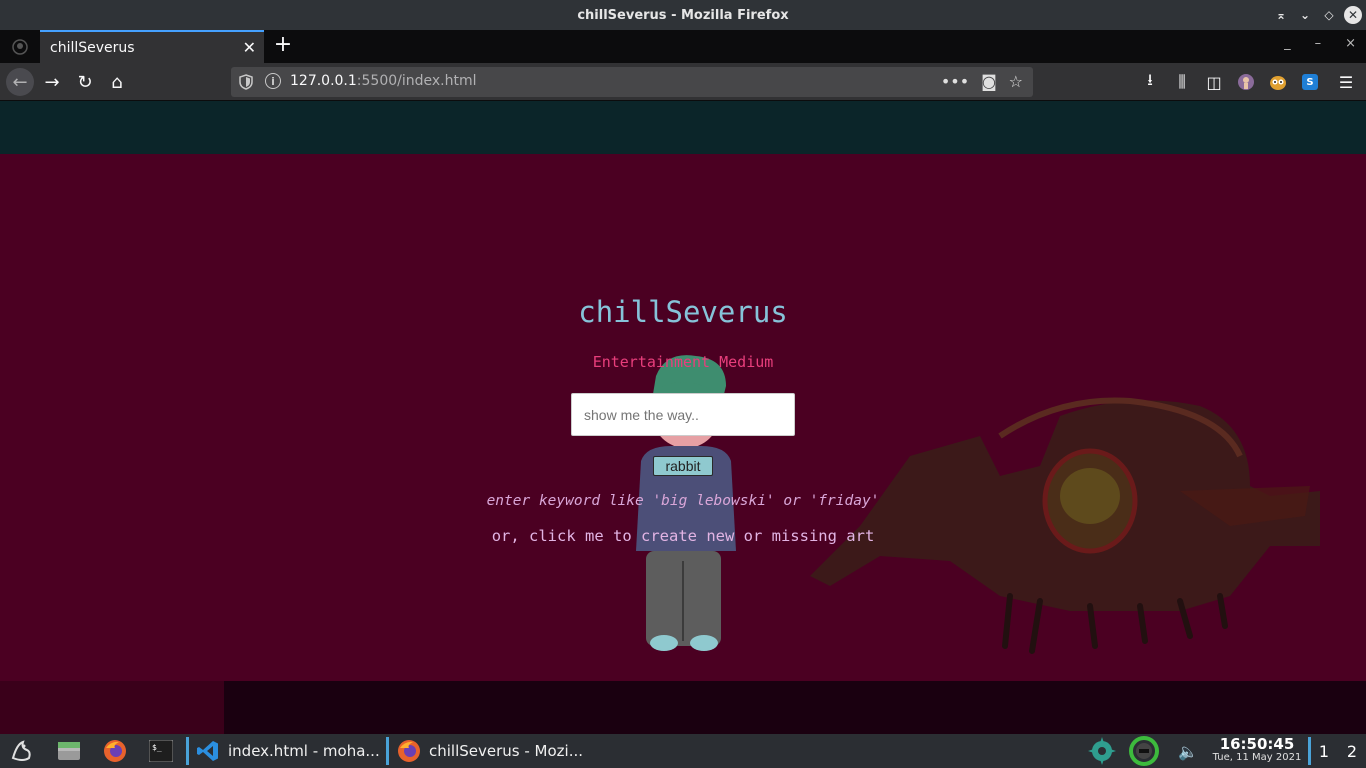 This screenshot has width=1366, height=768. Describe the element at coordinates (22, 751) in the screenshot. I see `start-menu-icon` at that location.